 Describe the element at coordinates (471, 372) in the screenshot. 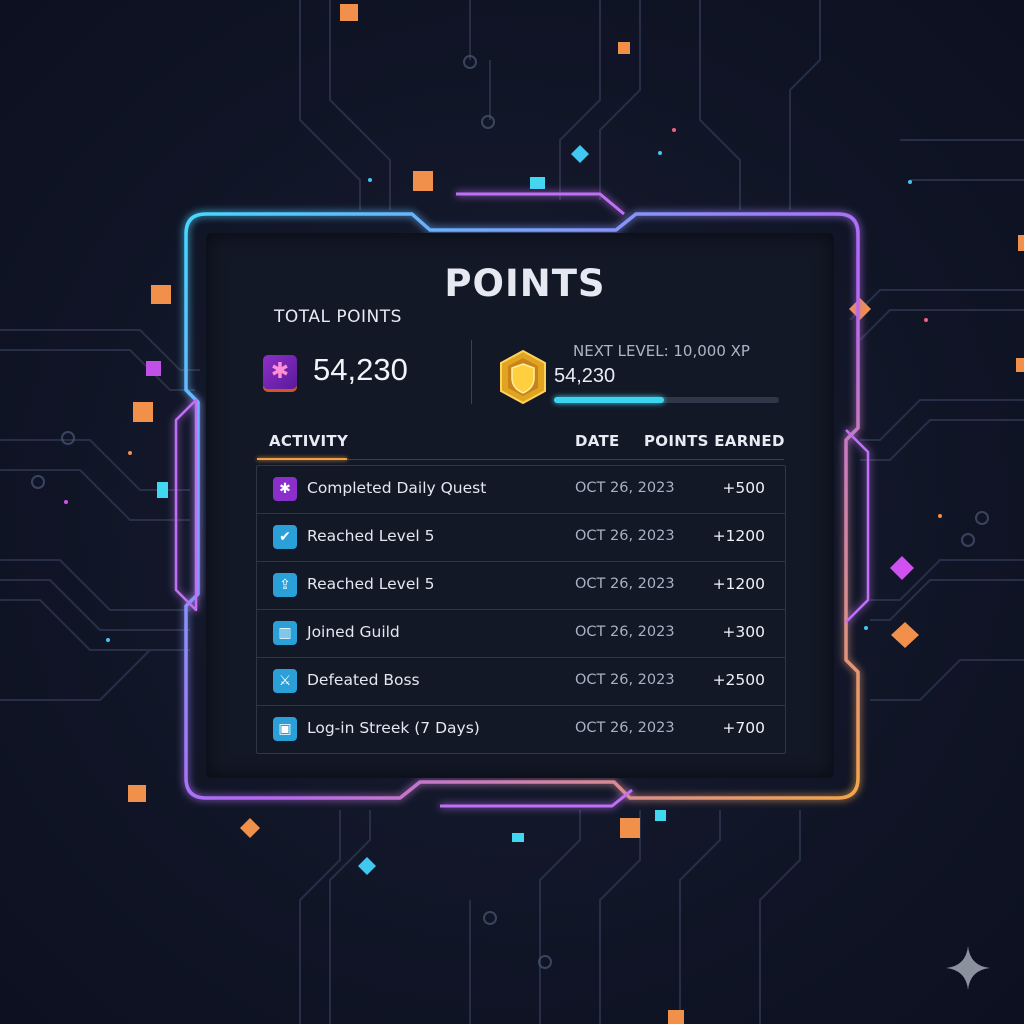

I see `stats-divider` at that location.